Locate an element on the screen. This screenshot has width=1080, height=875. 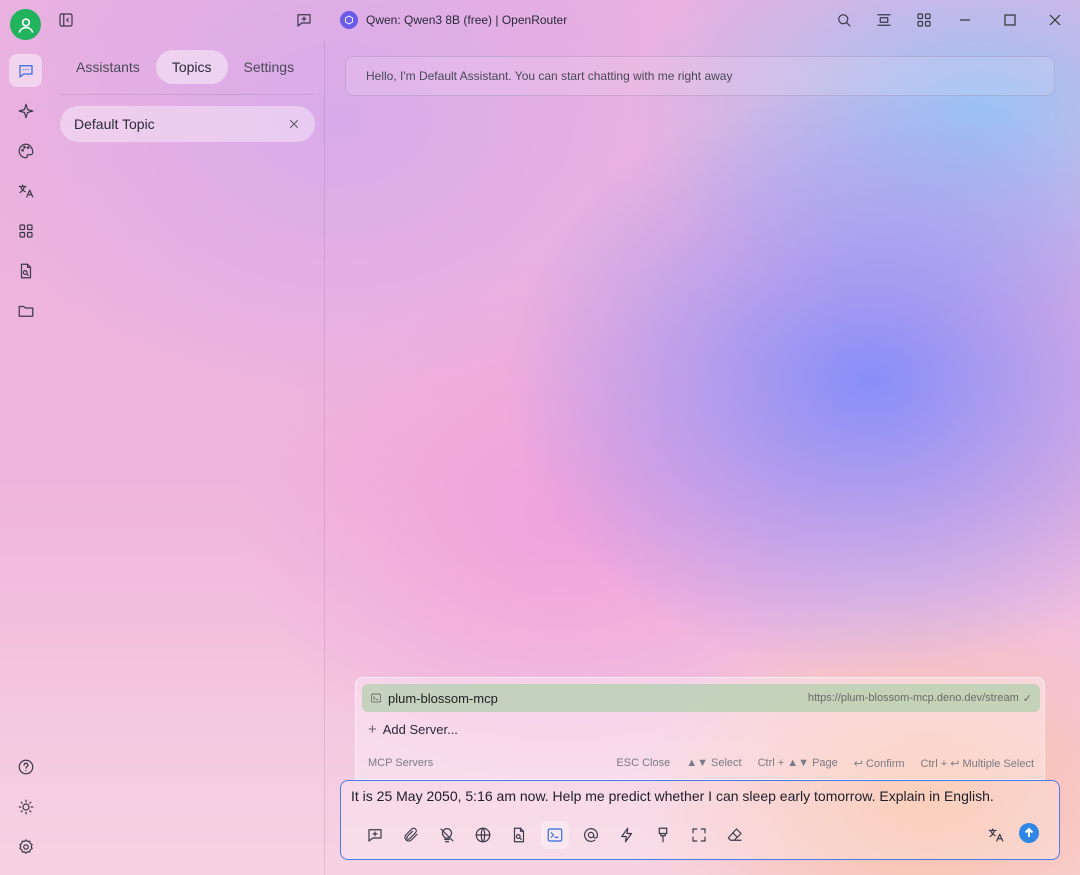
grid-view-icon is located at coordinates (924, 20).